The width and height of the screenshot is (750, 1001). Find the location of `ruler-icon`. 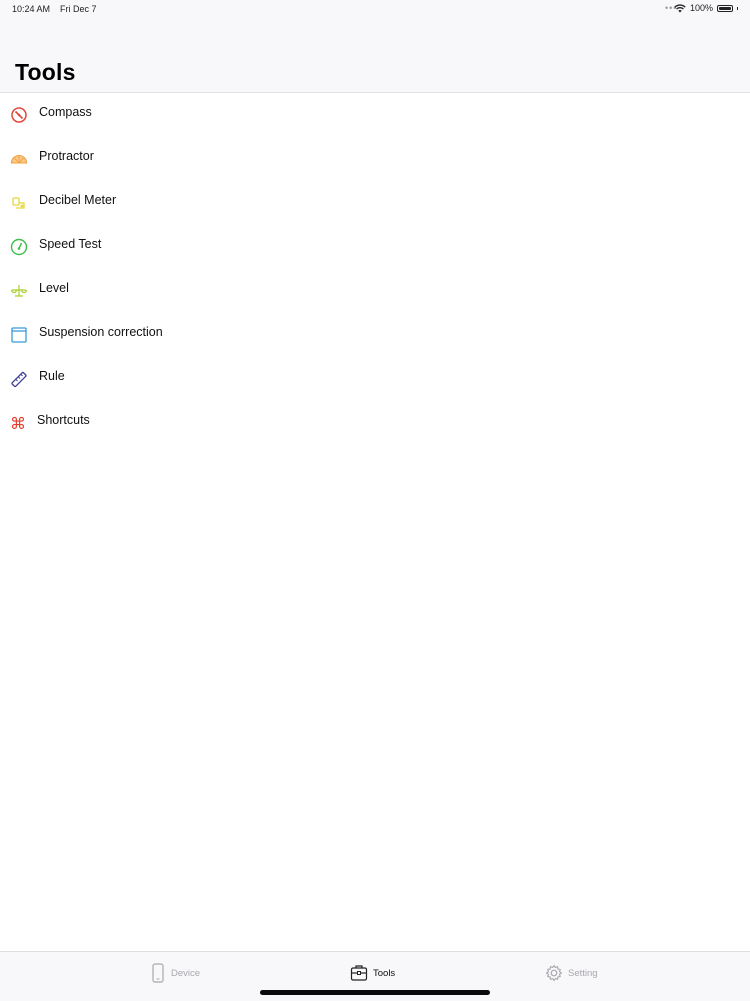

ruler-icon is located at coordinates (19, 379).